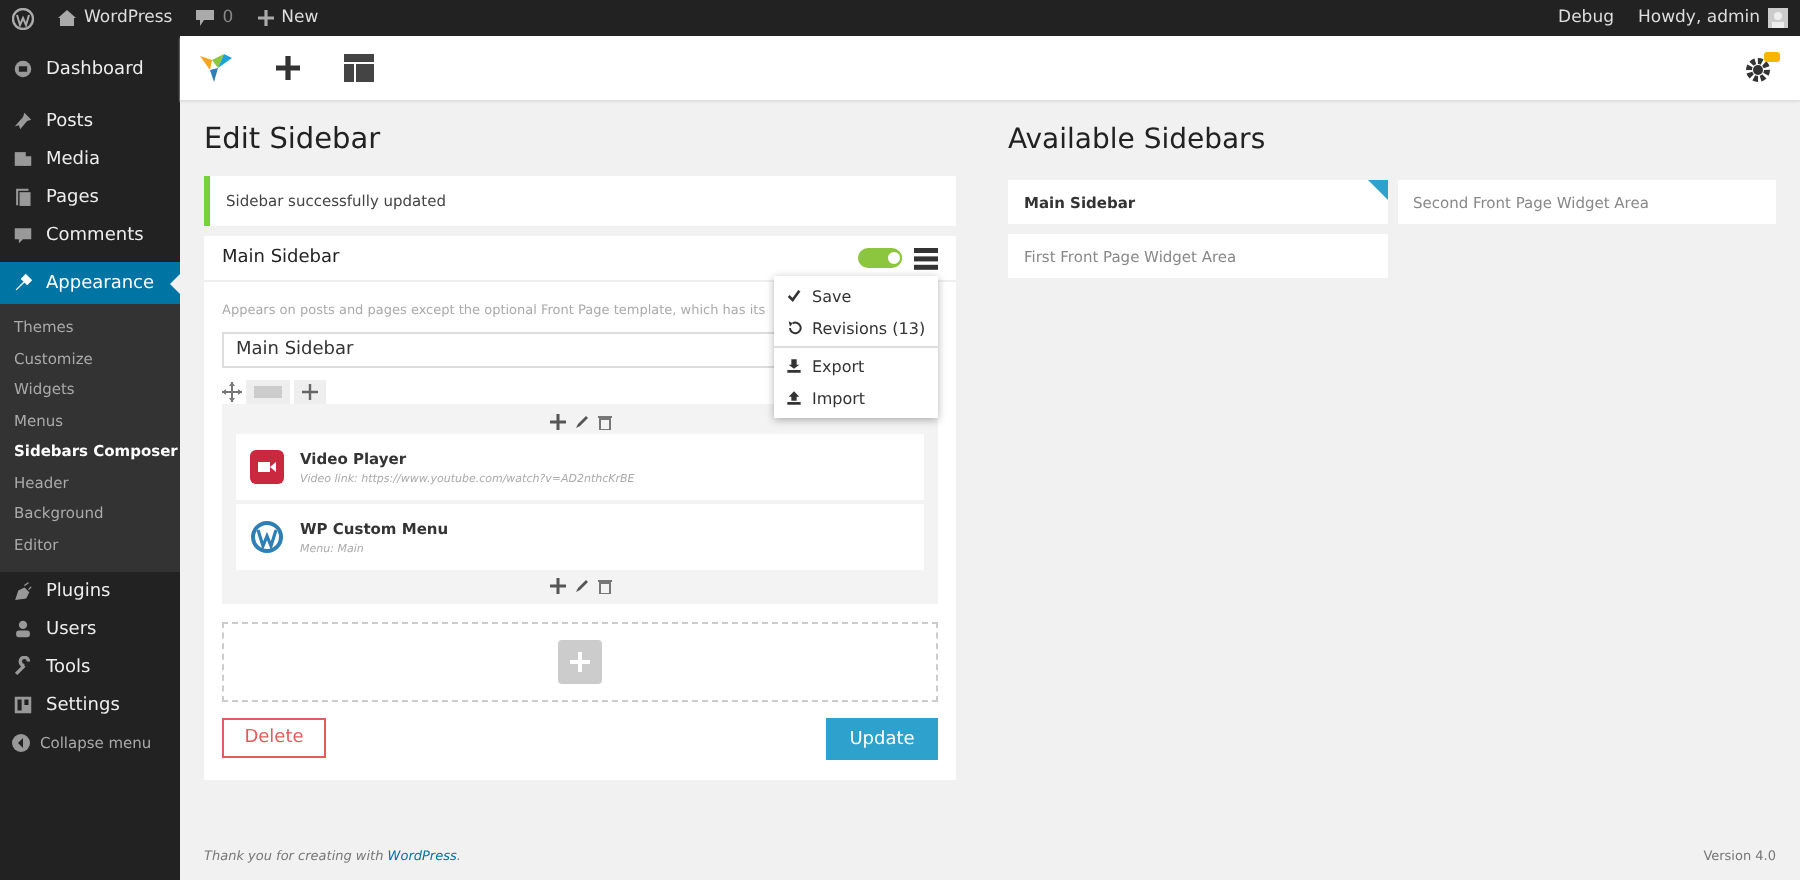 This screenshot has width=1800, height=880. Describe the element at coordinates (282, 258) in the screenshot. I see `card-title: Main Sidebar` at that location.